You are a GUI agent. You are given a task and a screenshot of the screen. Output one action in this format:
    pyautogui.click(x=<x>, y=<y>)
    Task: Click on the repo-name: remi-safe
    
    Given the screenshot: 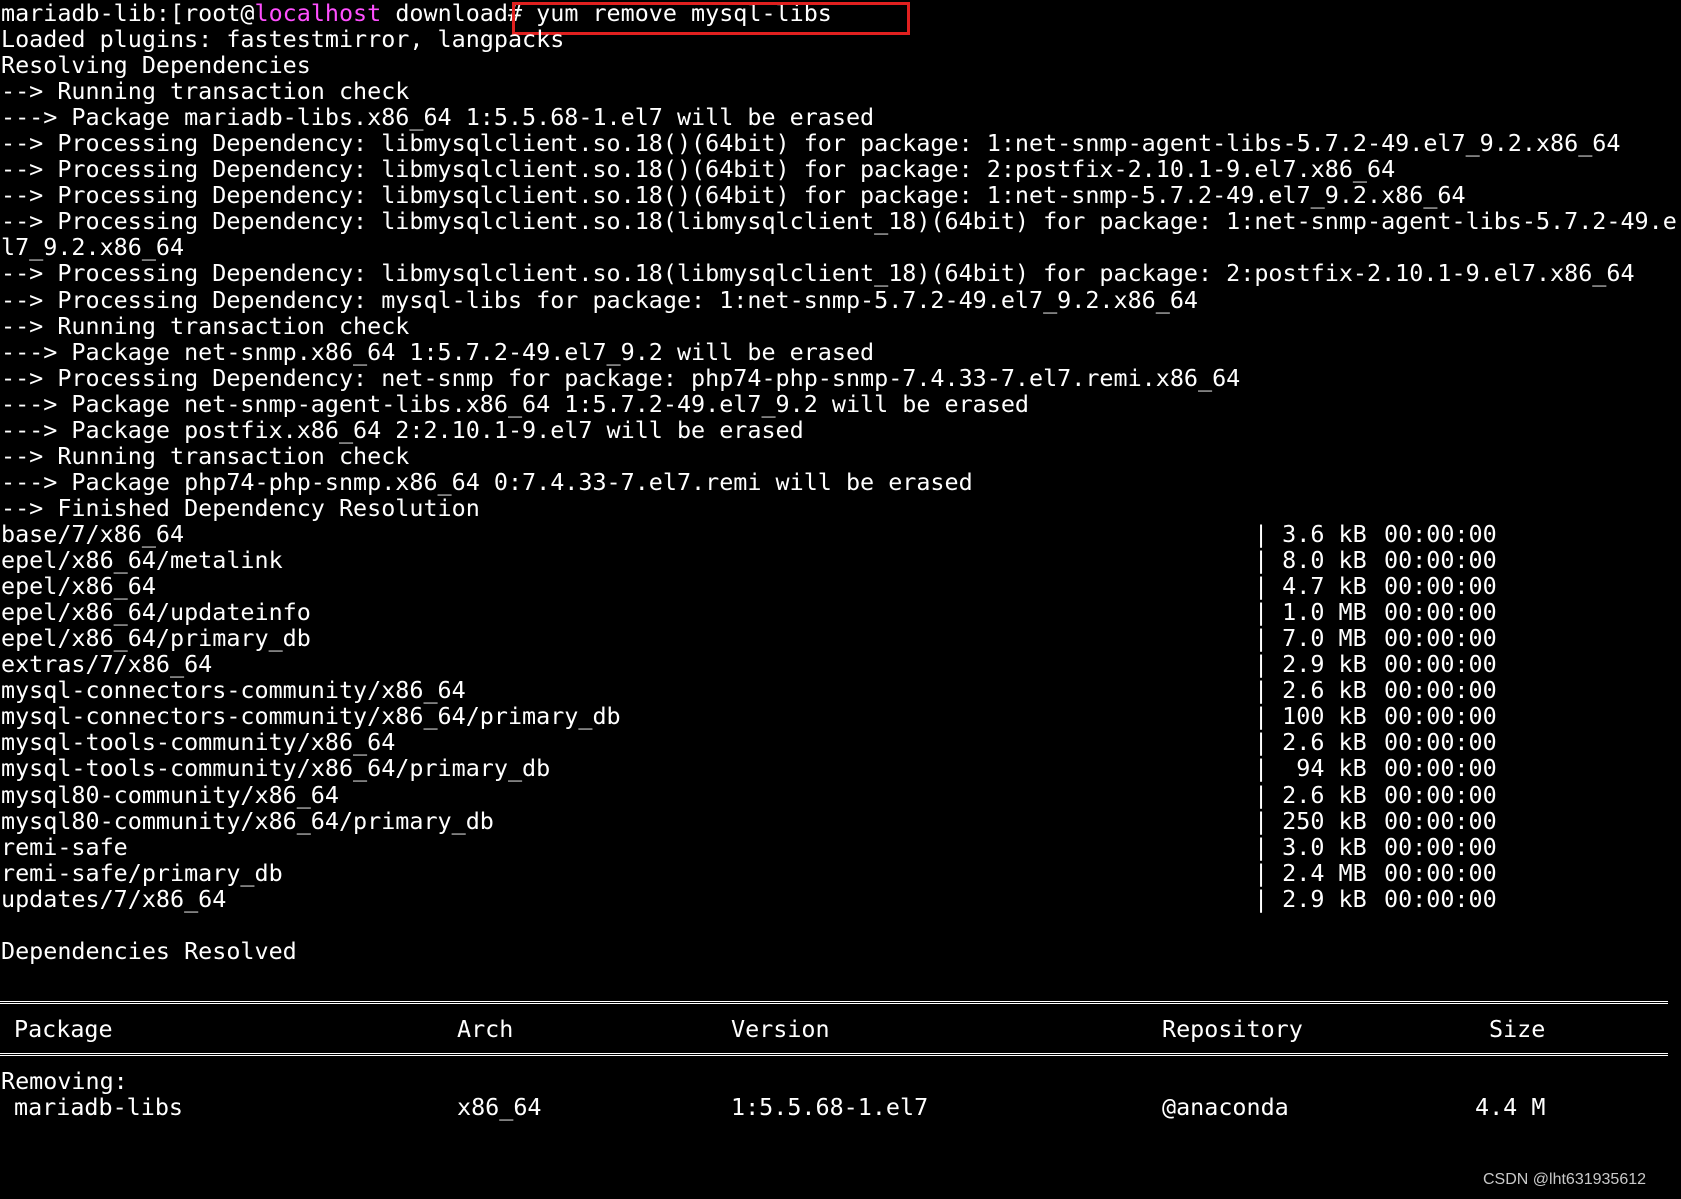 What is the action you would take?
    pyautogui.click(x=64, y=846)
    